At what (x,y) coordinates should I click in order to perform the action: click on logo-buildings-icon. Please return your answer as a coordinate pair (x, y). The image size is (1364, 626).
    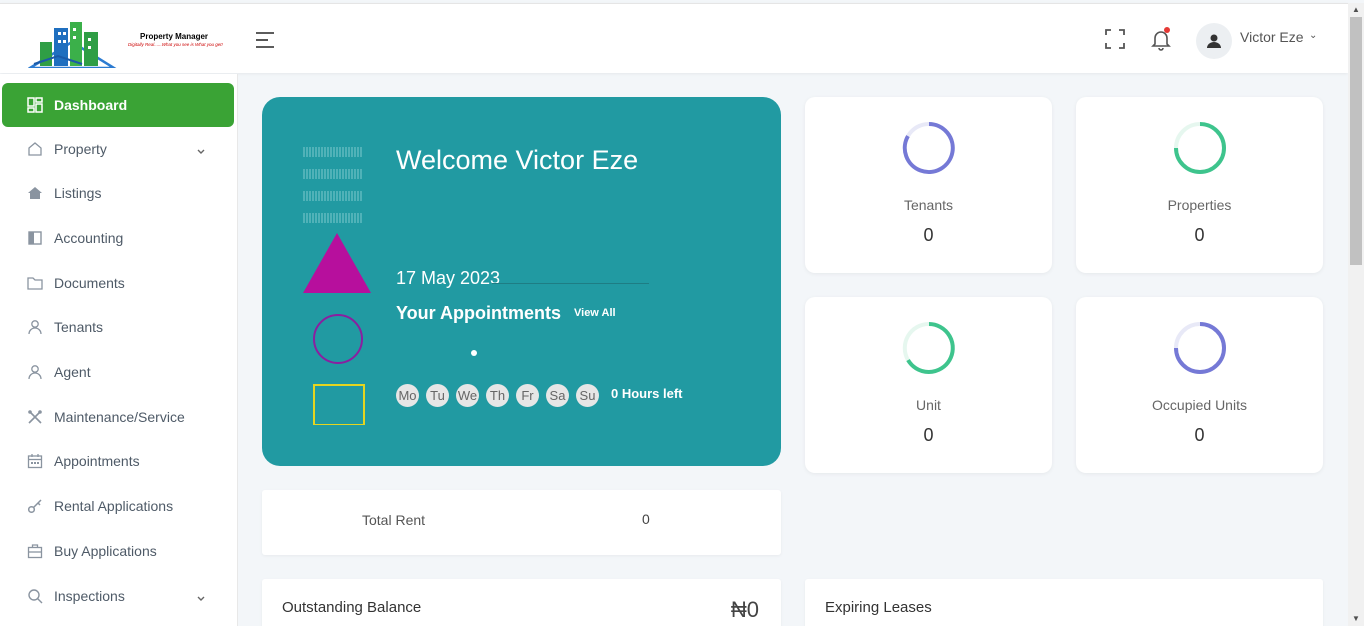
    Looking at the image, I should click on (72, 46).